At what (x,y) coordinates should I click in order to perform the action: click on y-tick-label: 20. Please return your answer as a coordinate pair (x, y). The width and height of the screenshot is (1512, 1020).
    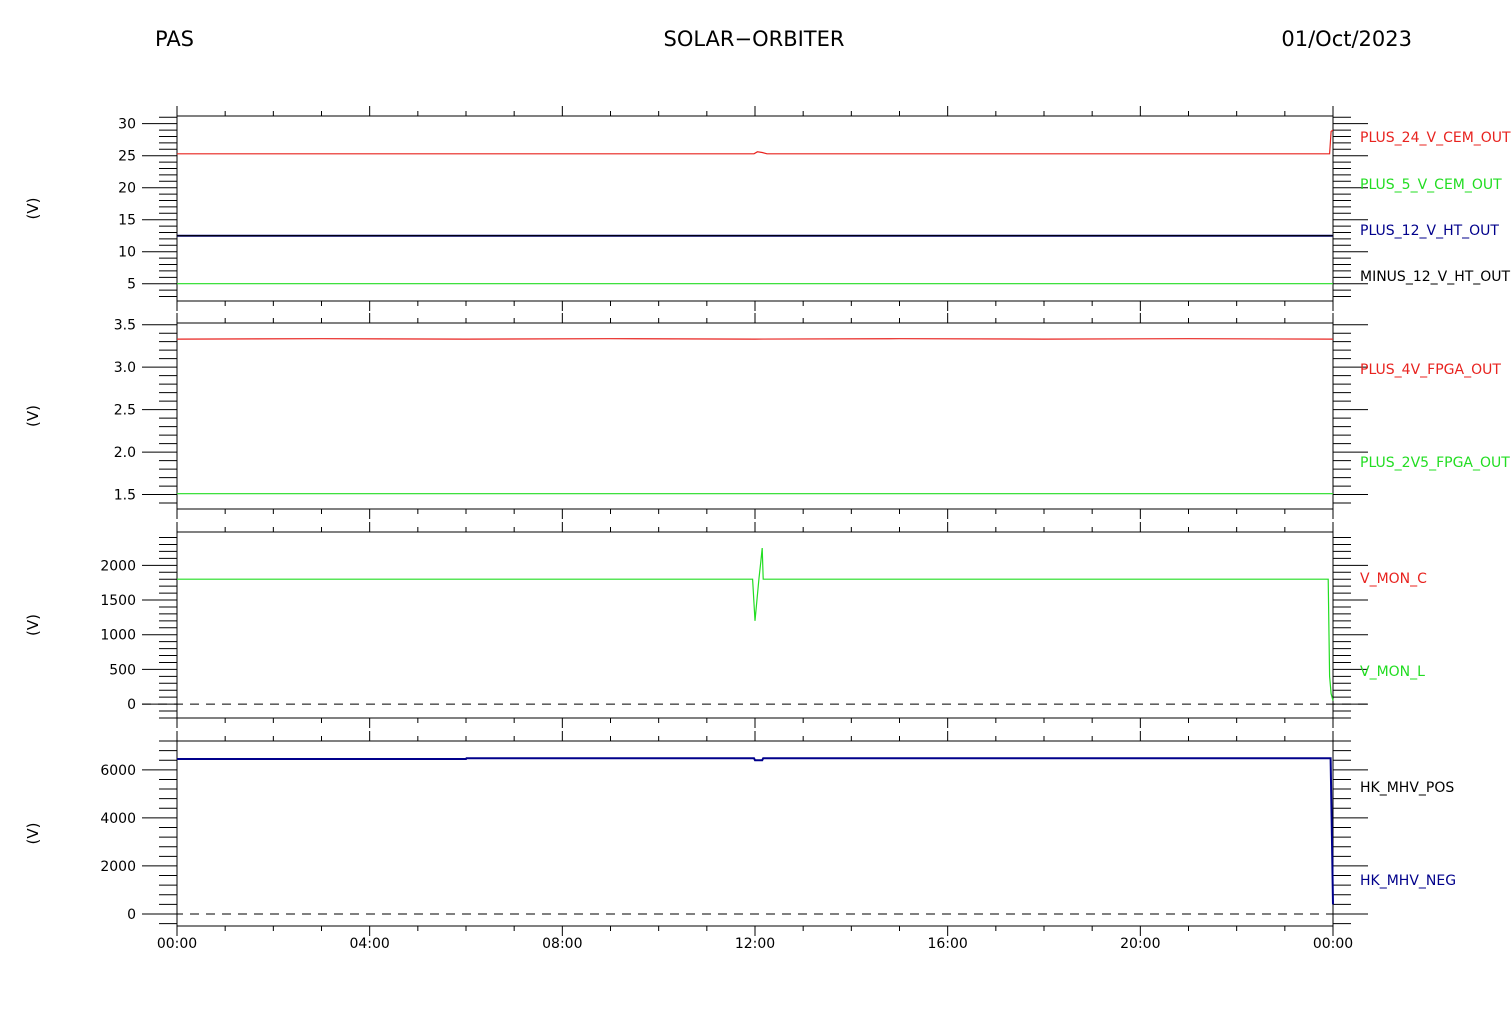
    Looking at the image, I should click on (127, 189).